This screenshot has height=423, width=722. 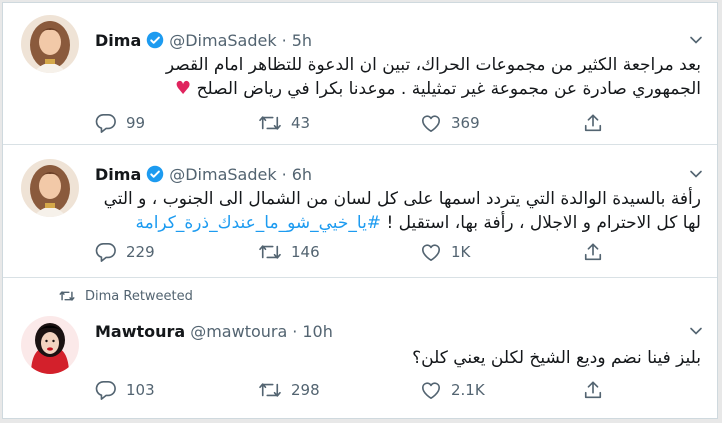 What do you see at coordinates (125, 390) in the screenshot?
I see `reply-button: 103` at bounding box center [125, 390].